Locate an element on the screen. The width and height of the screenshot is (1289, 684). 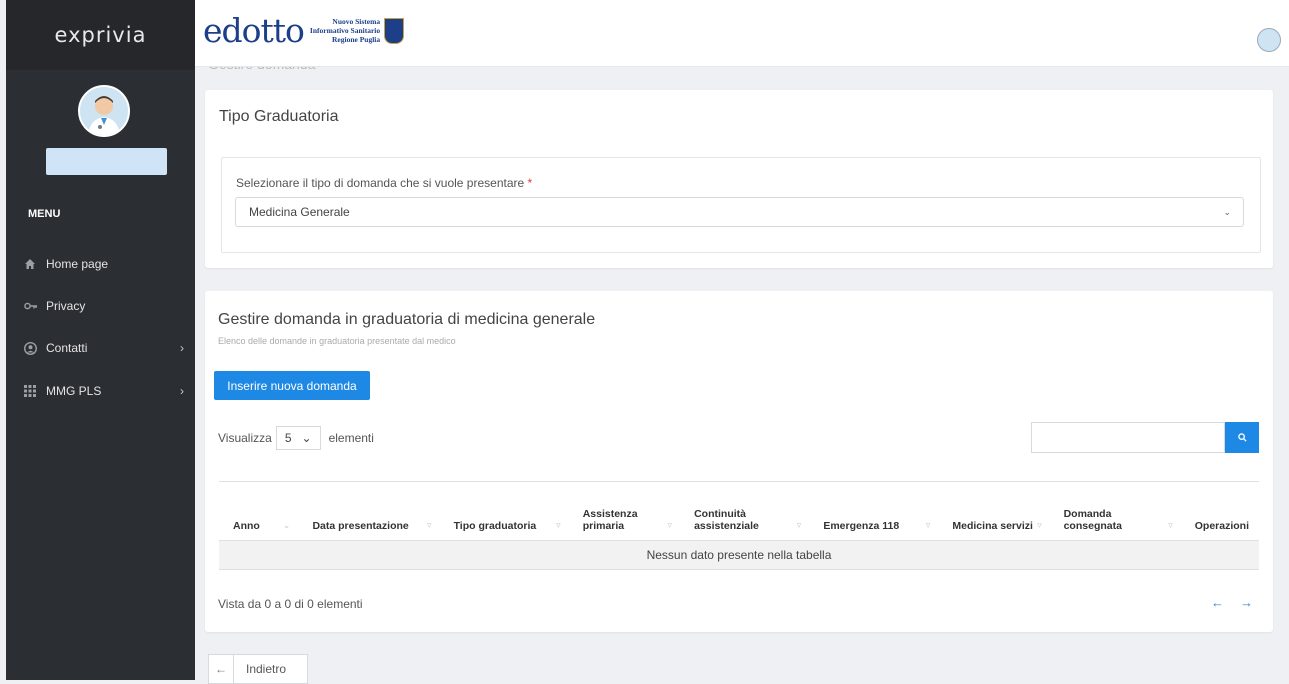
show-suffix: elementi is located at coordinates (351, 438).